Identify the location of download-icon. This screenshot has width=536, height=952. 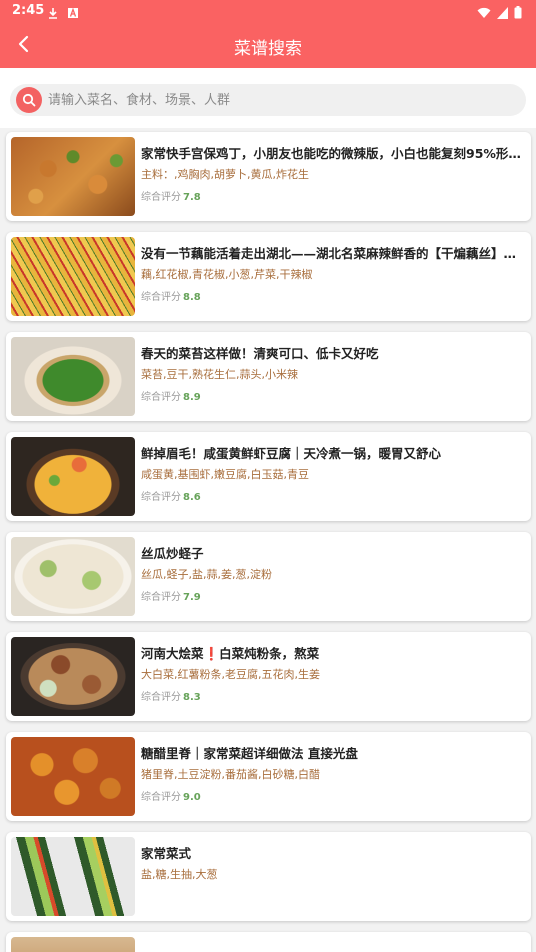
(53, 11).